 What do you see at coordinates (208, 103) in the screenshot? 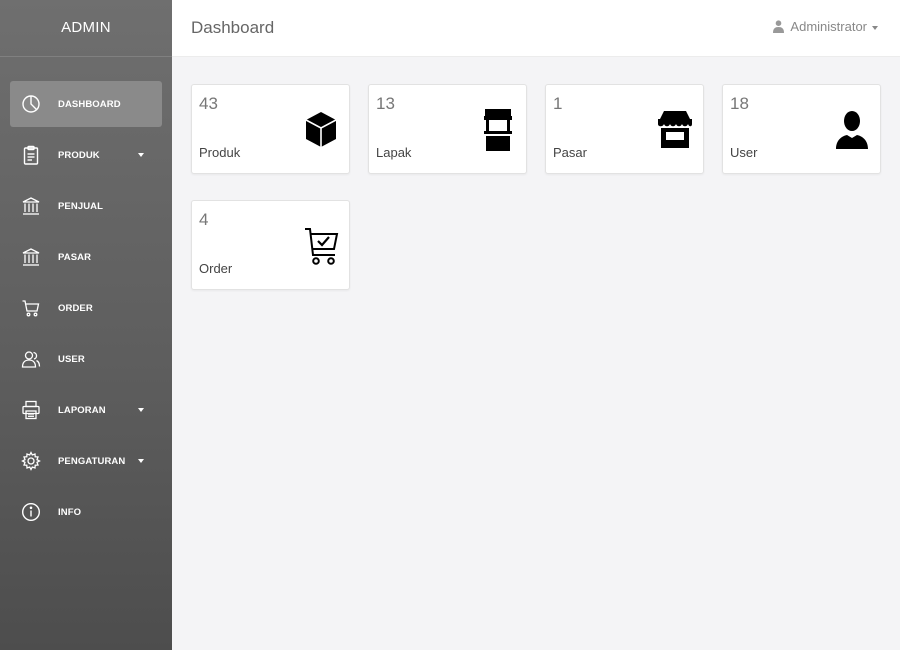
I see `card-count: 43` at bounding box center [208, 103].